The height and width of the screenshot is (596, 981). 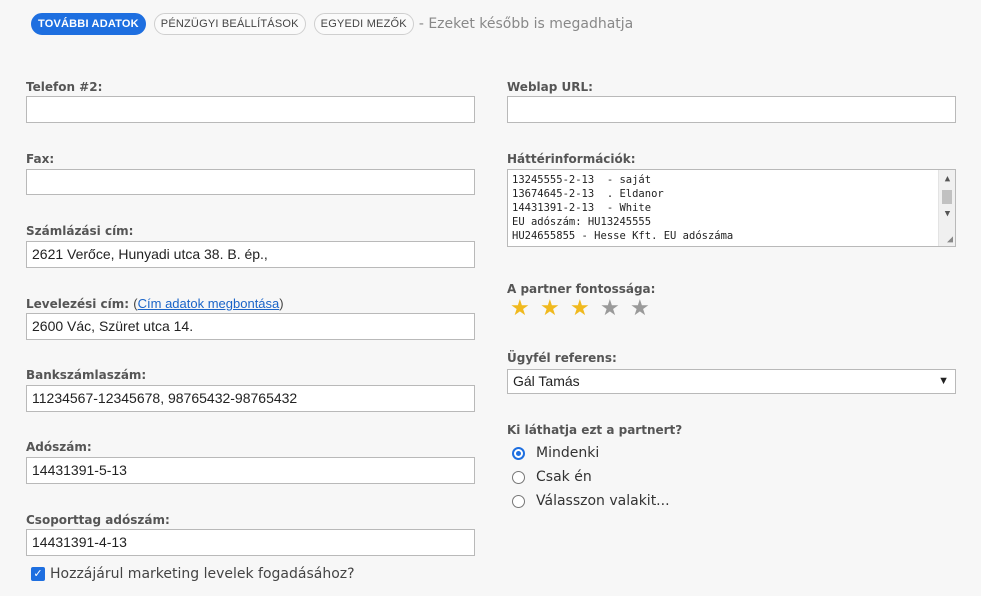 I want to click on visibility-label: Ki láthatja ezt a partnert?, so click(x=595, y=430).